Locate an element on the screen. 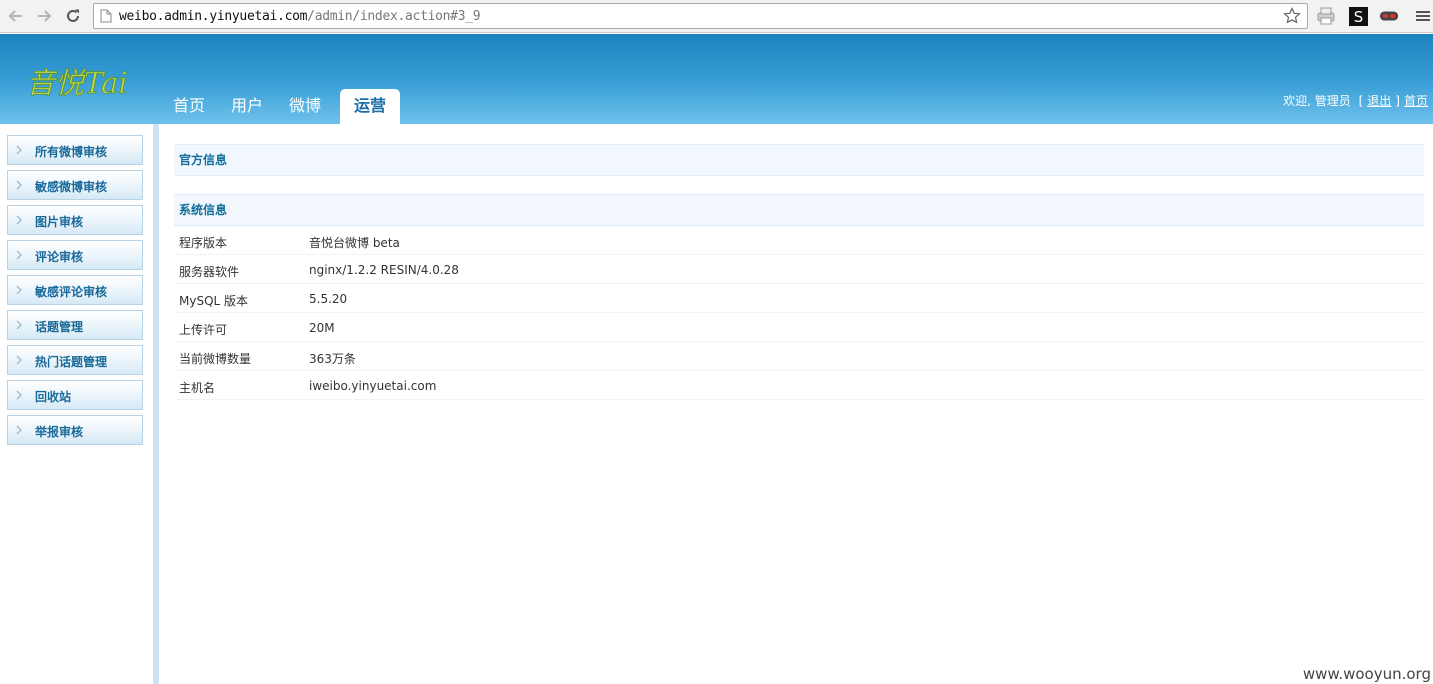 Image resolution: width=1433 pixels, height=684 pixels. nav-tab-weibo: 微博 is located at coordinates (305, 106).